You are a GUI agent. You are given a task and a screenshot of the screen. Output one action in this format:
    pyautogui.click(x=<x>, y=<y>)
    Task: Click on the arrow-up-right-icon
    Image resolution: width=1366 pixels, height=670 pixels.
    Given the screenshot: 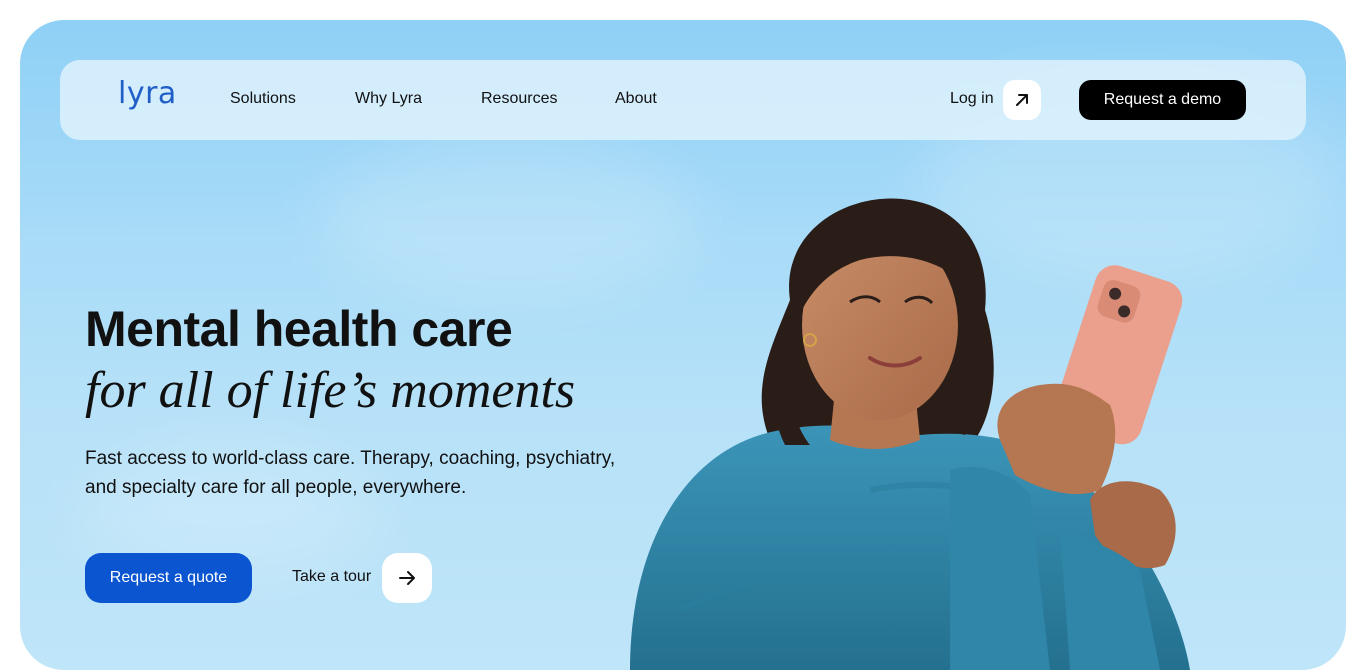 What is the action you would take?
    pyautogui.click(x=1022, y=100)
    